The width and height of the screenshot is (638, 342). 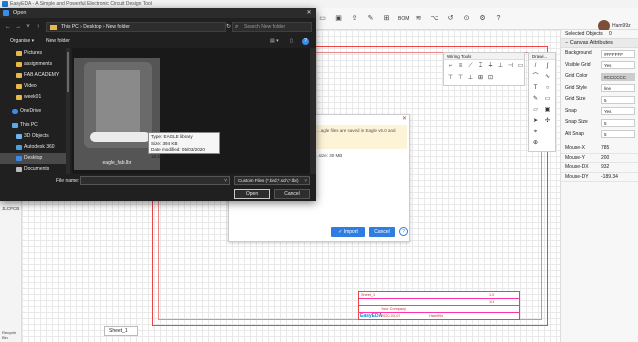 What do you see at coordinates (136, 27) in the screenshot?
I see `address-bar: This PC › Desktop › New folder` at bounding box center [136, 27].